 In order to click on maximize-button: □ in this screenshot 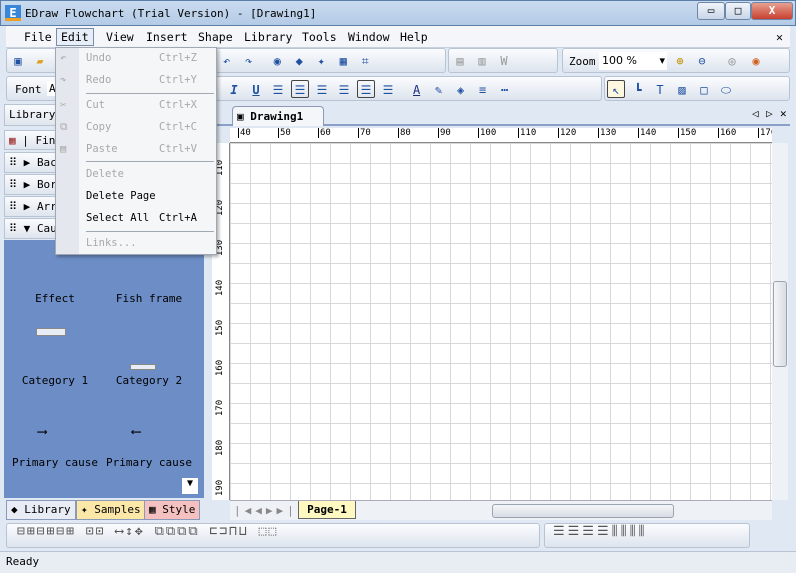, I will do `click(738, 11)`.